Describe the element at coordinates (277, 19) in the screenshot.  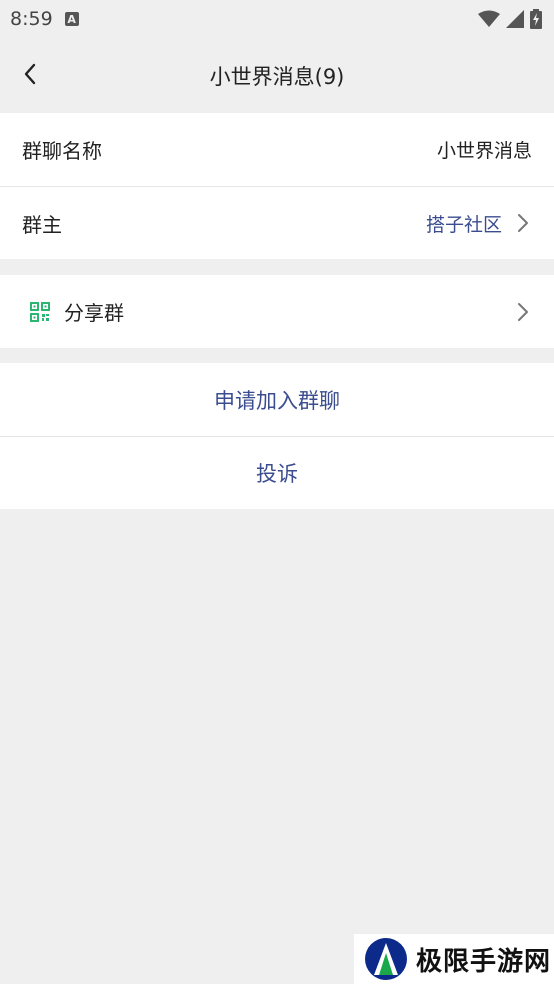
I see `status-bar: 8:59 A` at that location.